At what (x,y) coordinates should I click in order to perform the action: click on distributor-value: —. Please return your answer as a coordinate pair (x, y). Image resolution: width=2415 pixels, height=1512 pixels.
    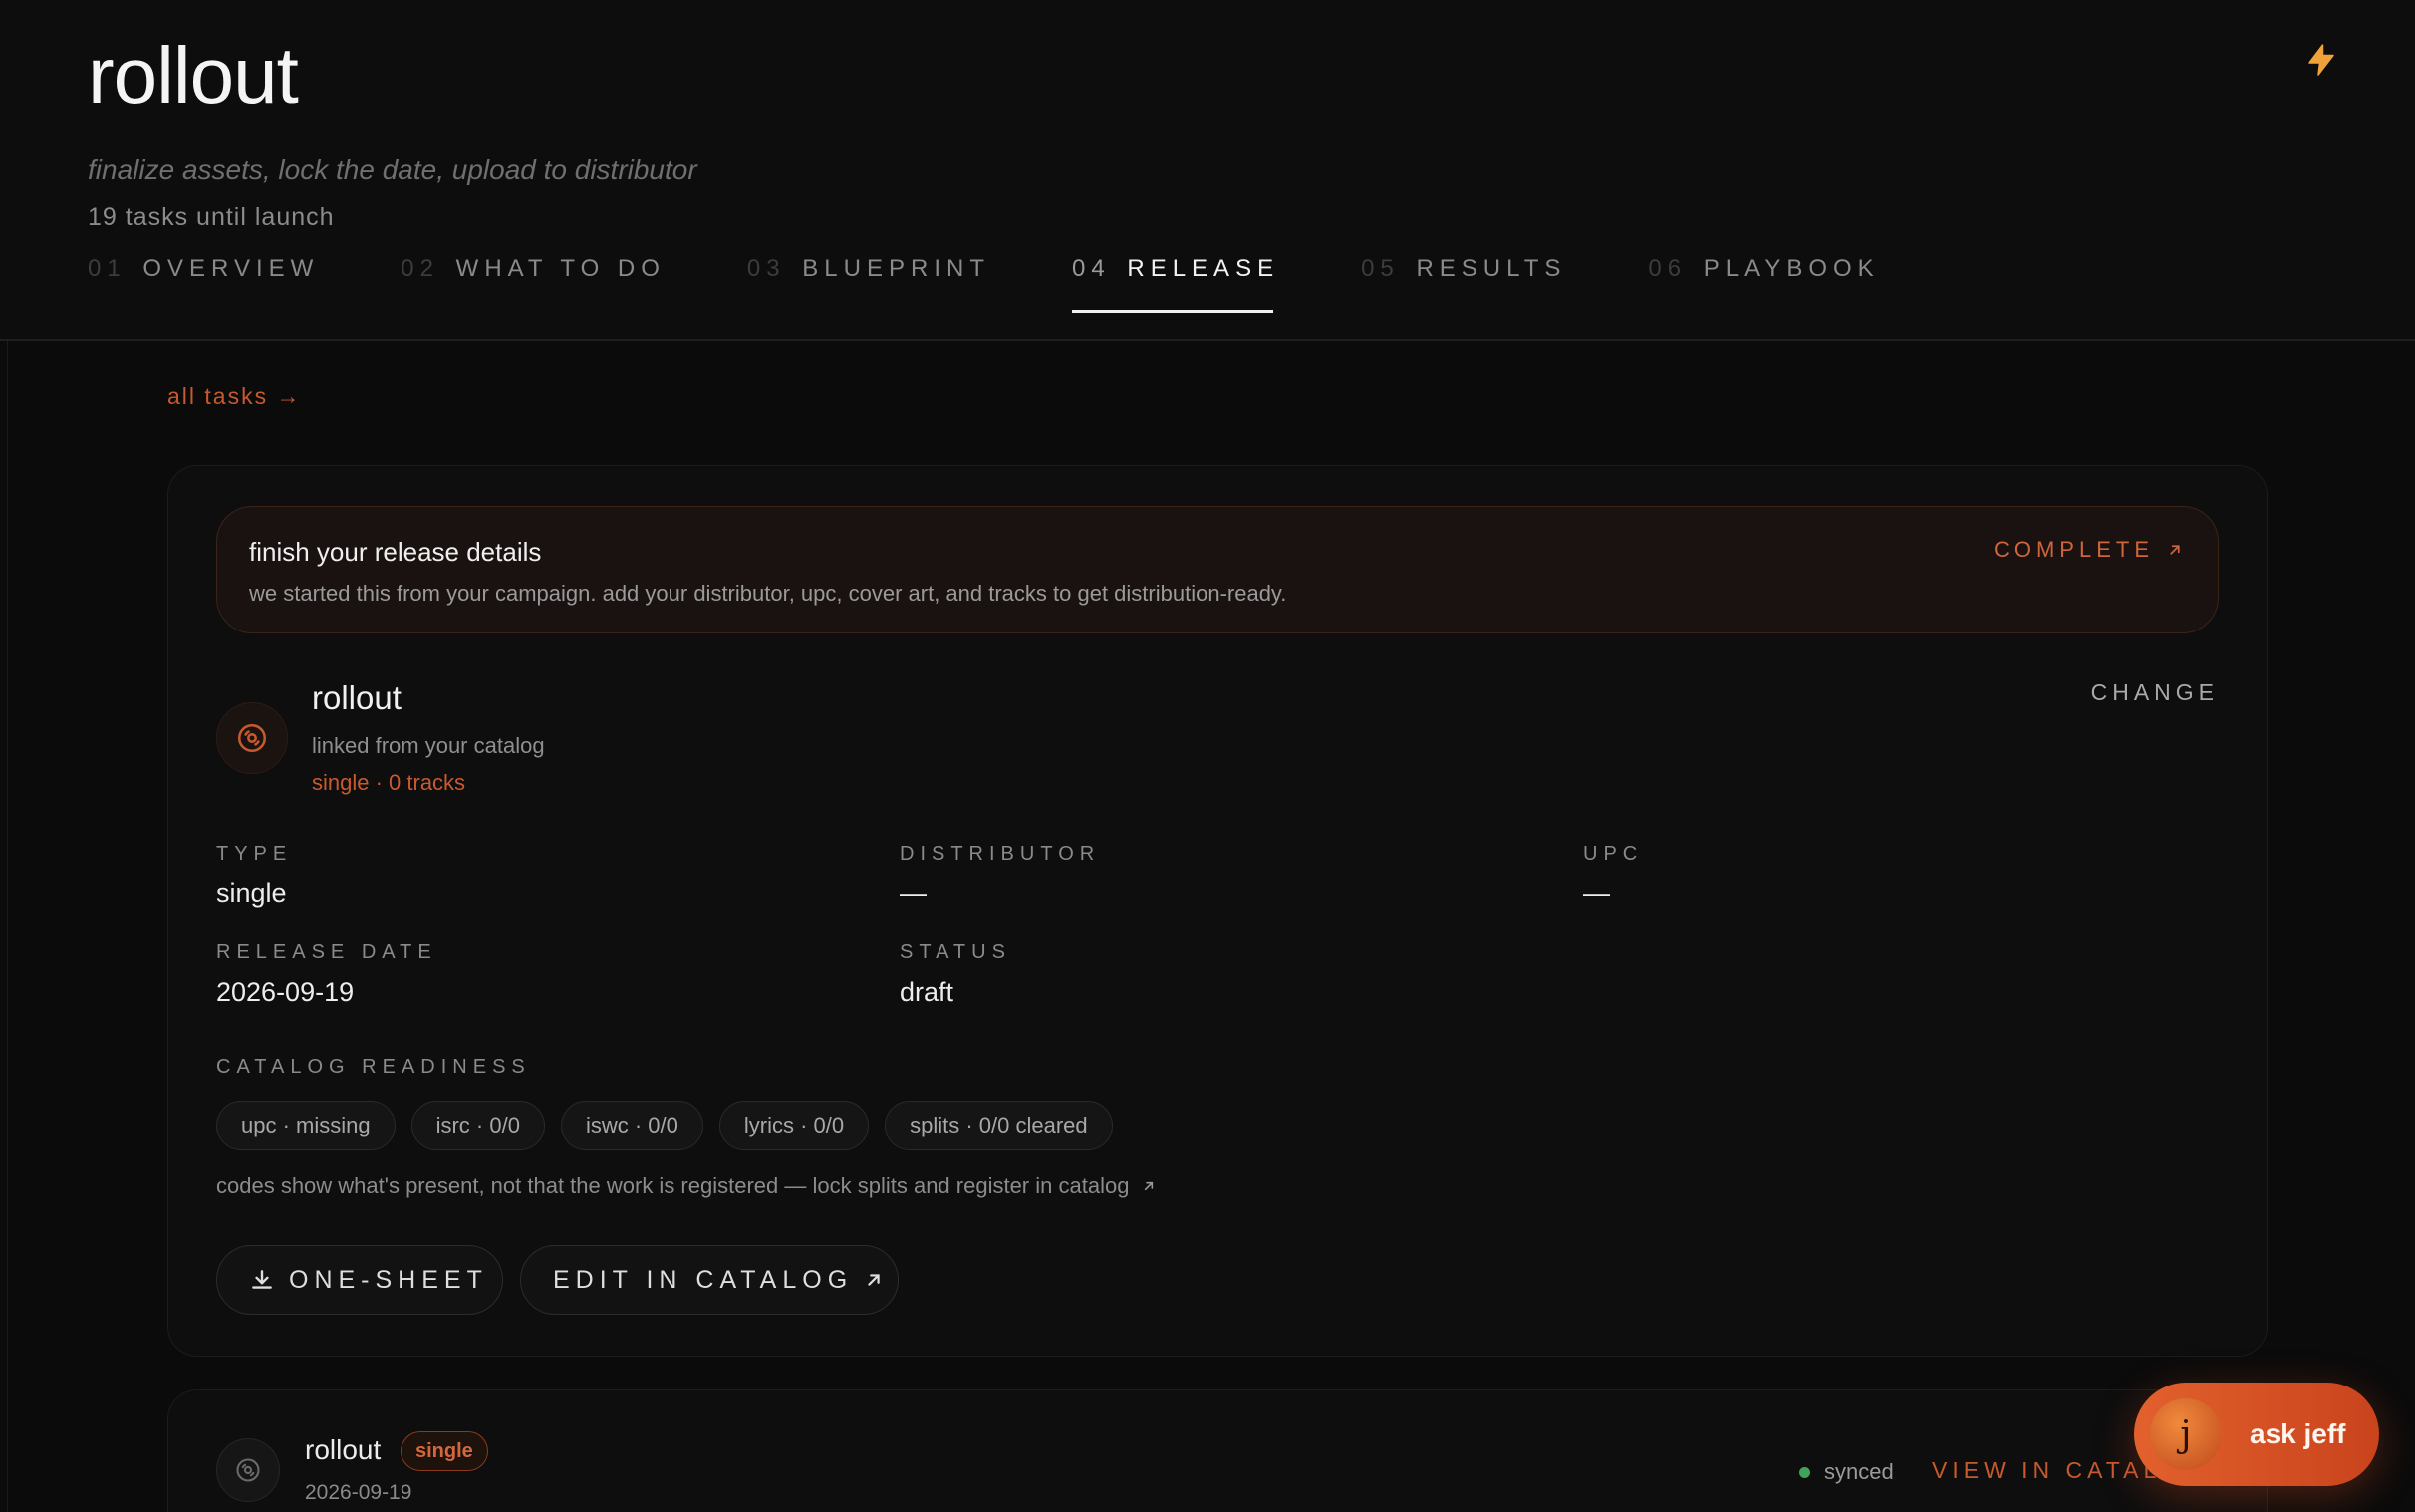
    Looking at the image, I should click on (914, 893).